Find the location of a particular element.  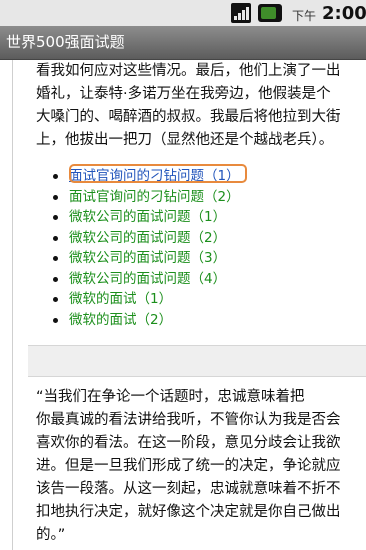

article-line: 看我如何应对这些情况。最后，他们上演了一出 is located at coordinates (188, 71).